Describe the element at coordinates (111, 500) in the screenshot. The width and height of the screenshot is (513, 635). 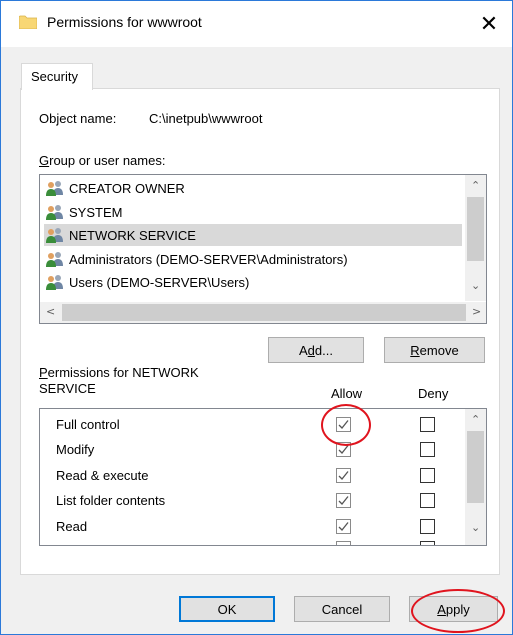
I see `permission-label: List folder contents` at that location.